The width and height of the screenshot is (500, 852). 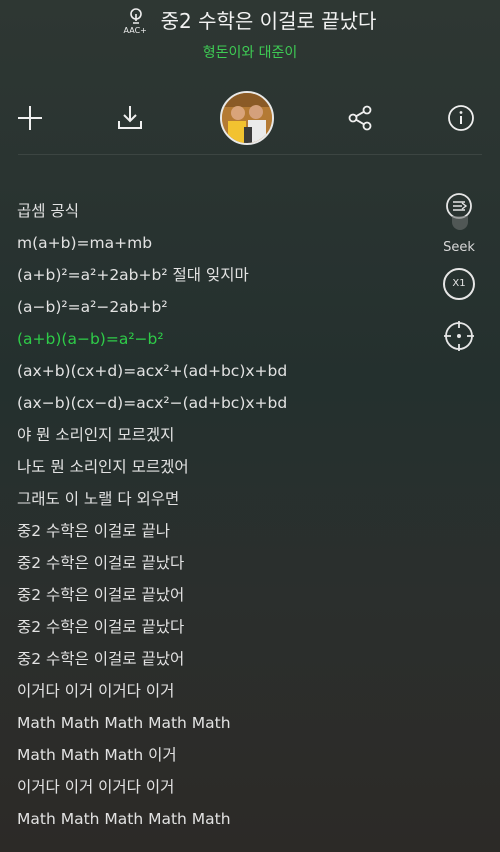 I want to click on info-button, so click(x=461, y=118).